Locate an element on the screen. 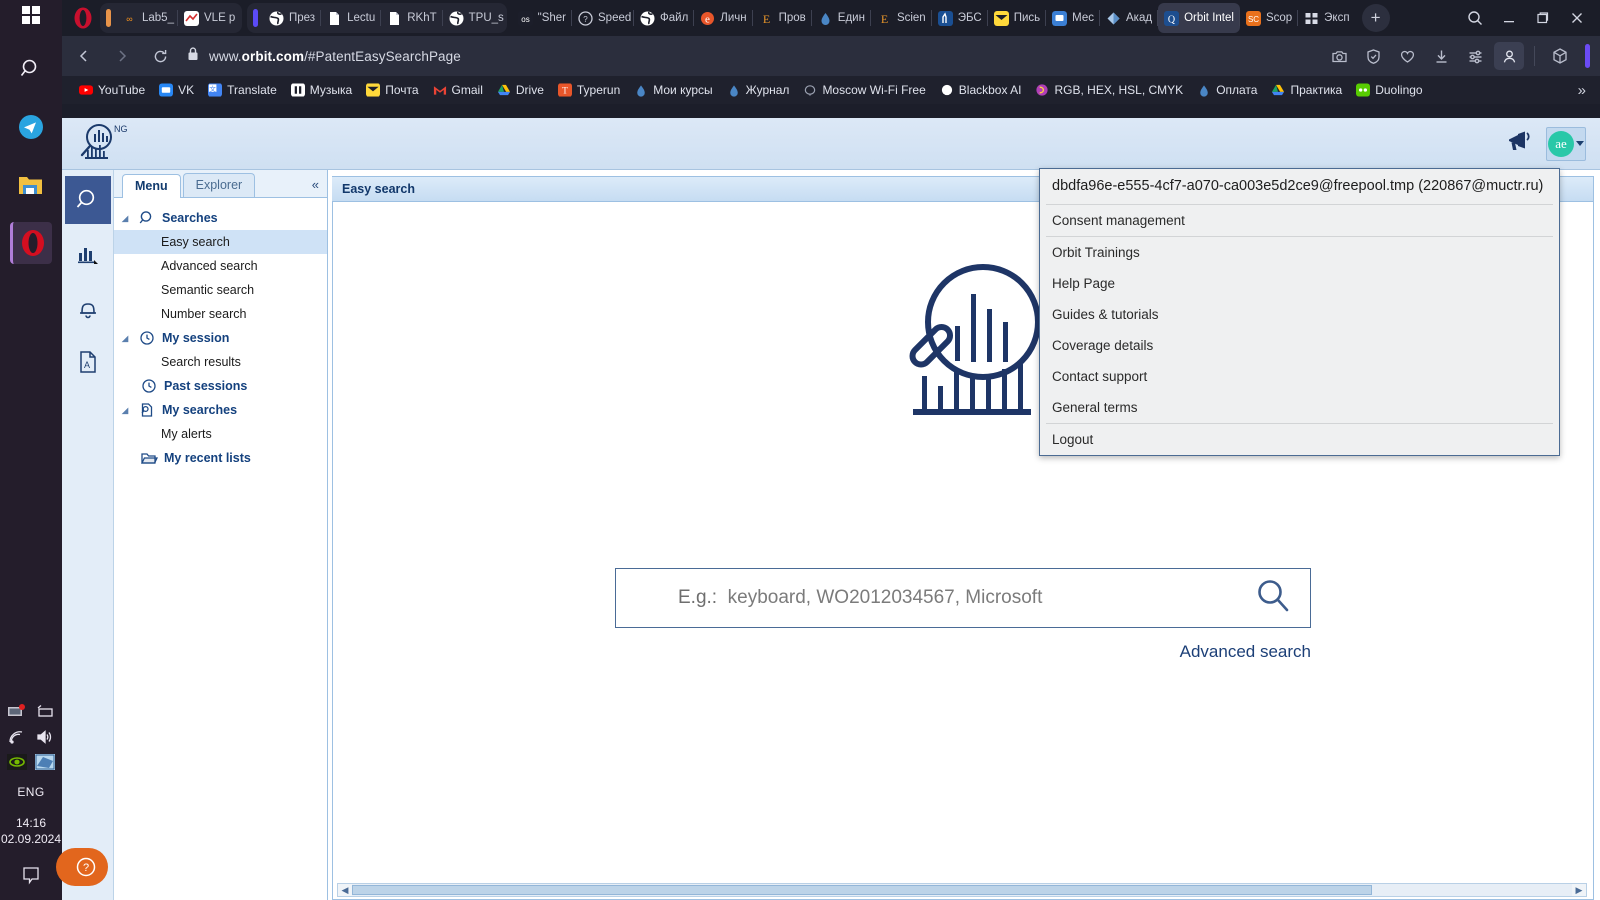 Image resolution: width=1600 pixels, height=900 pixels. browser-tab: SC Scop is located at coordinates (1269, 18).